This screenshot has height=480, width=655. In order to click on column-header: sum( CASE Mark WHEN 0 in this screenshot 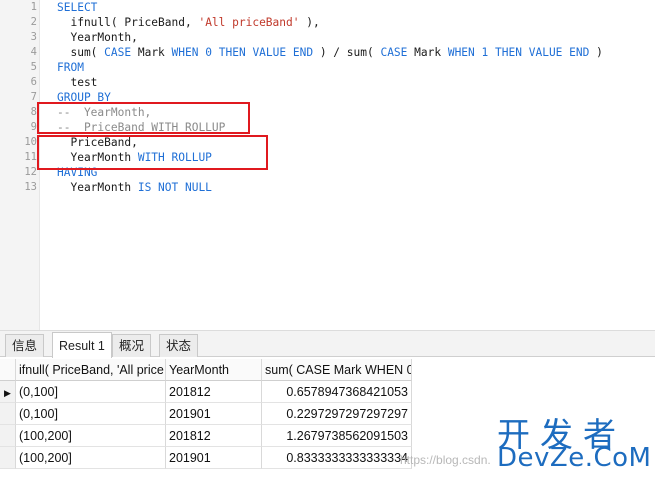, I will do `click(337, 370)`.